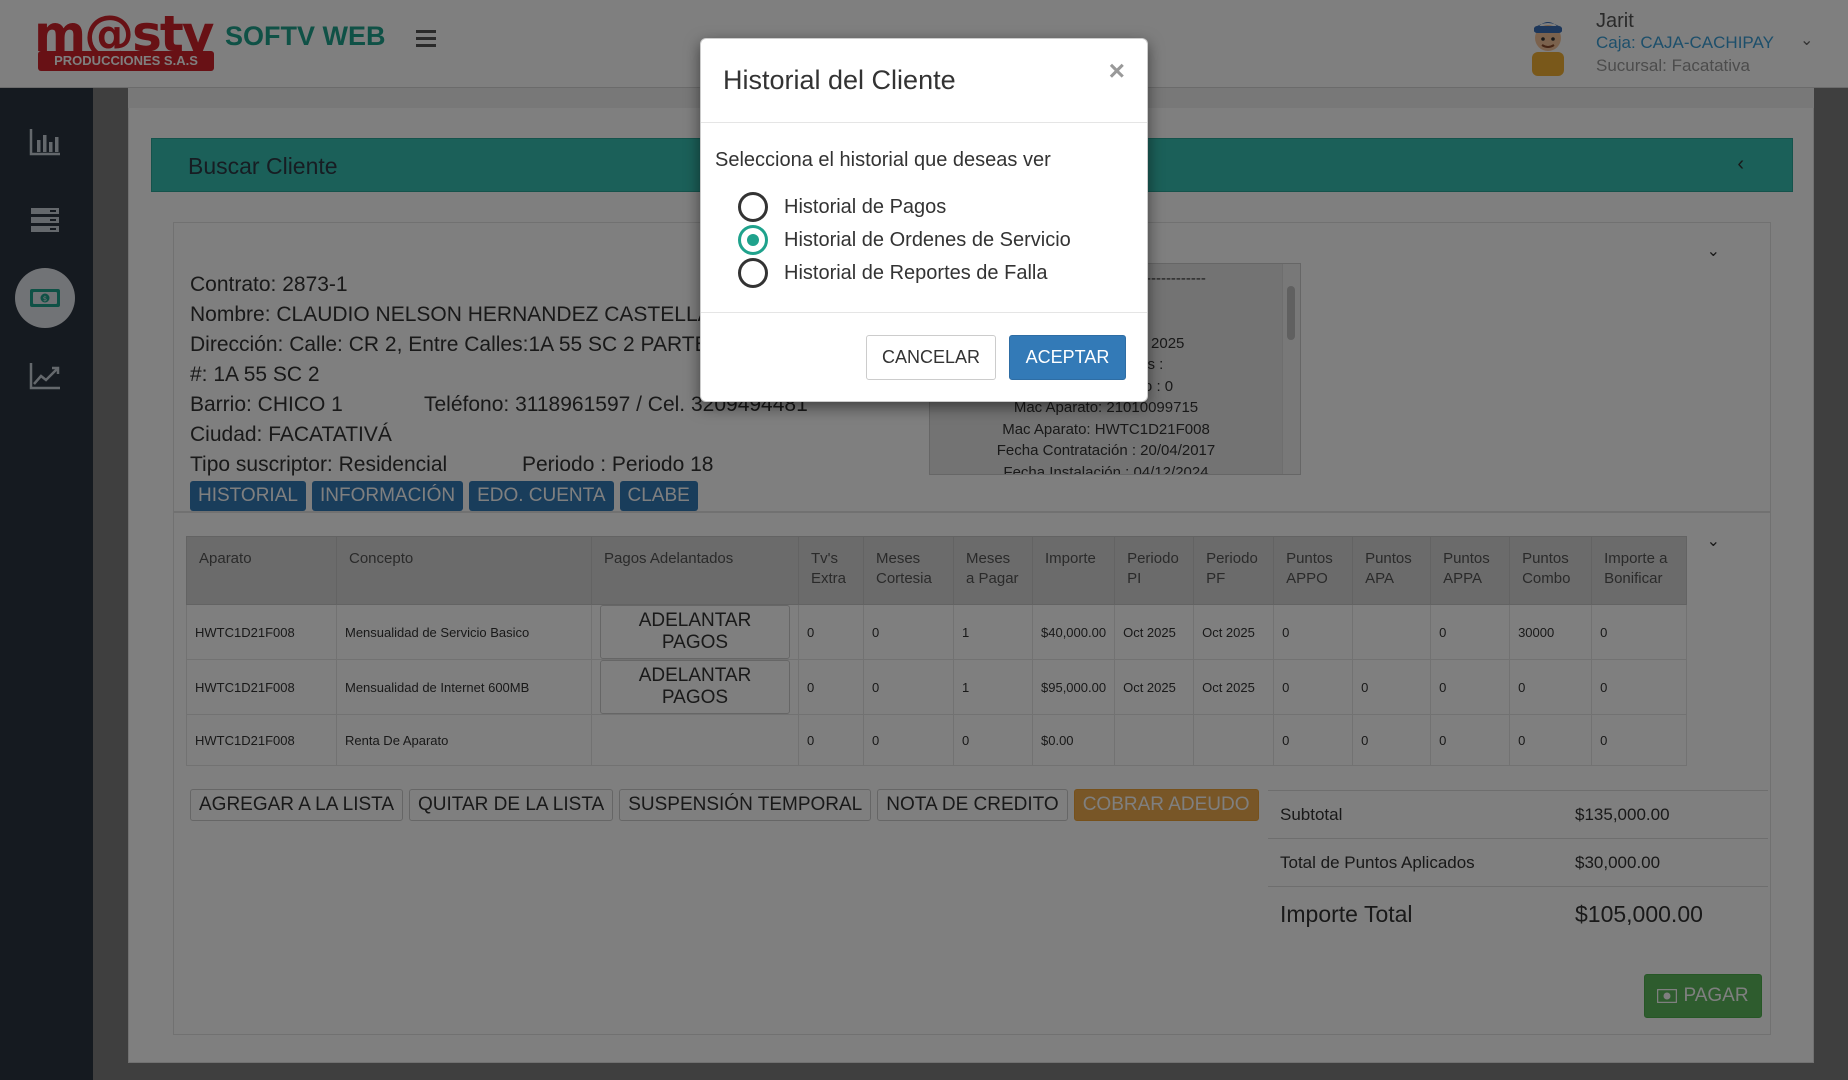 This screenshot has width=1848, height=1080. I want to click on radio-payment-history: Historial de Pagos, so click(842, 207).